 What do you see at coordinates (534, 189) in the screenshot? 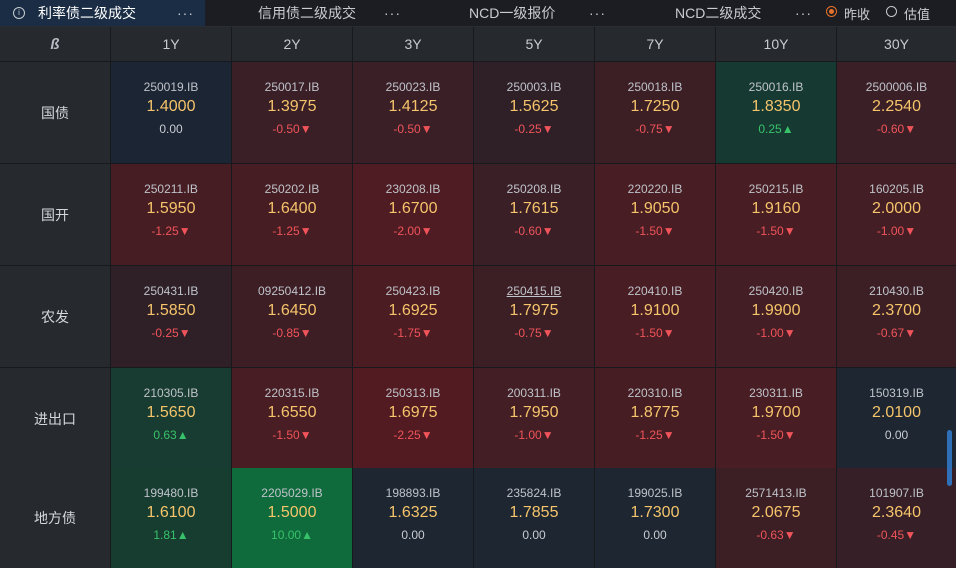
I see `bond-code: 250208.IB` at bounding box center [534, 189].